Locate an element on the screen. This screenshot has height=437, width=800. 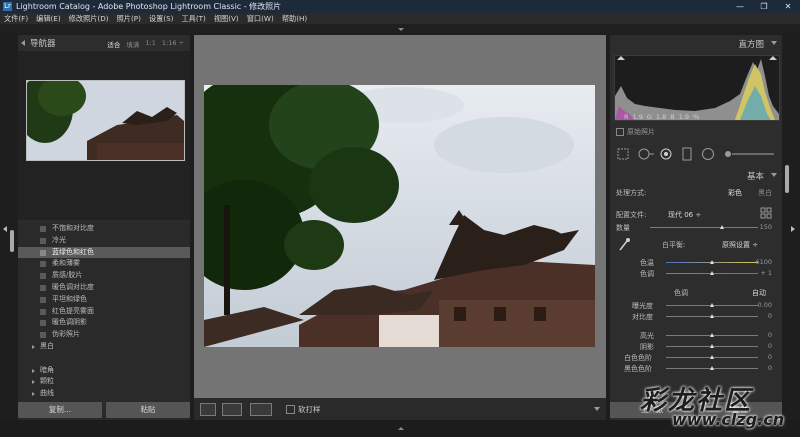
top-panel-toggle is located at coordinates (400, 29).